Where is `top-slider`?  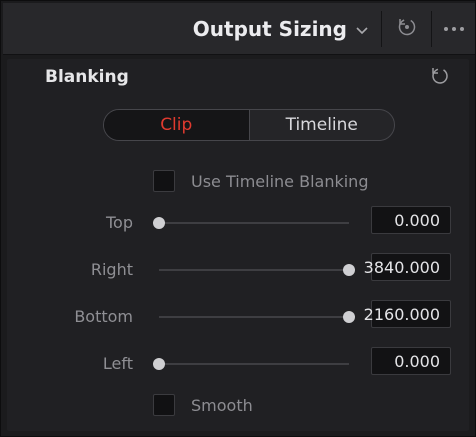
top-slider is located at coordinates (251, 223).